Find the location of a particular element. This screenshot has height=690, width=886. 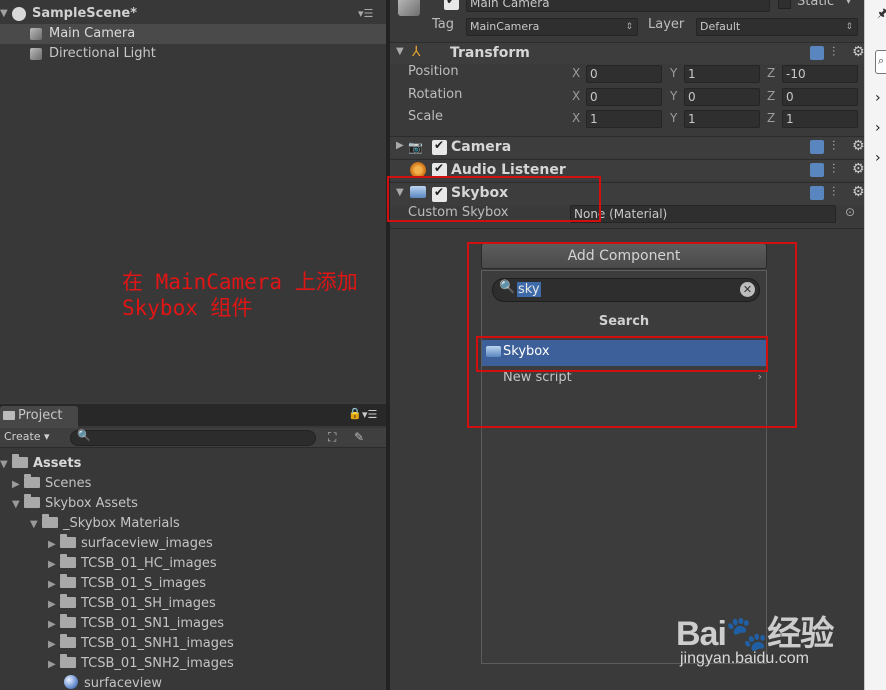

tree-item-assets: ▼ Assets is located at coordinates (40, 464).